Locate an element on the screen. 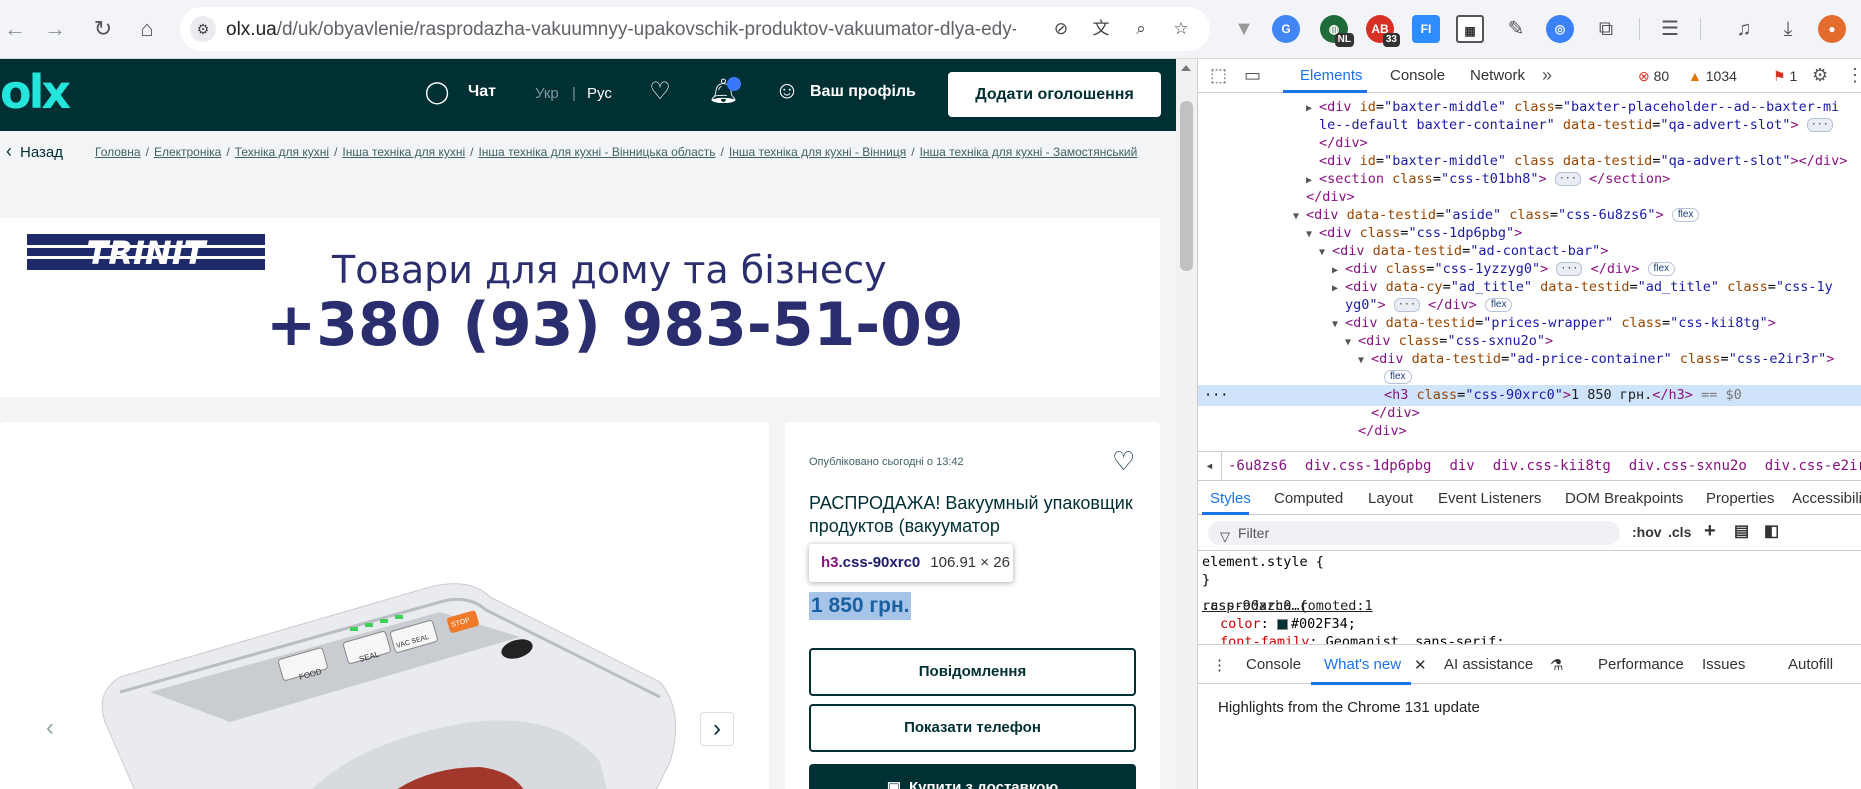  olx-logo: olx is located at coordinates (35, 92).